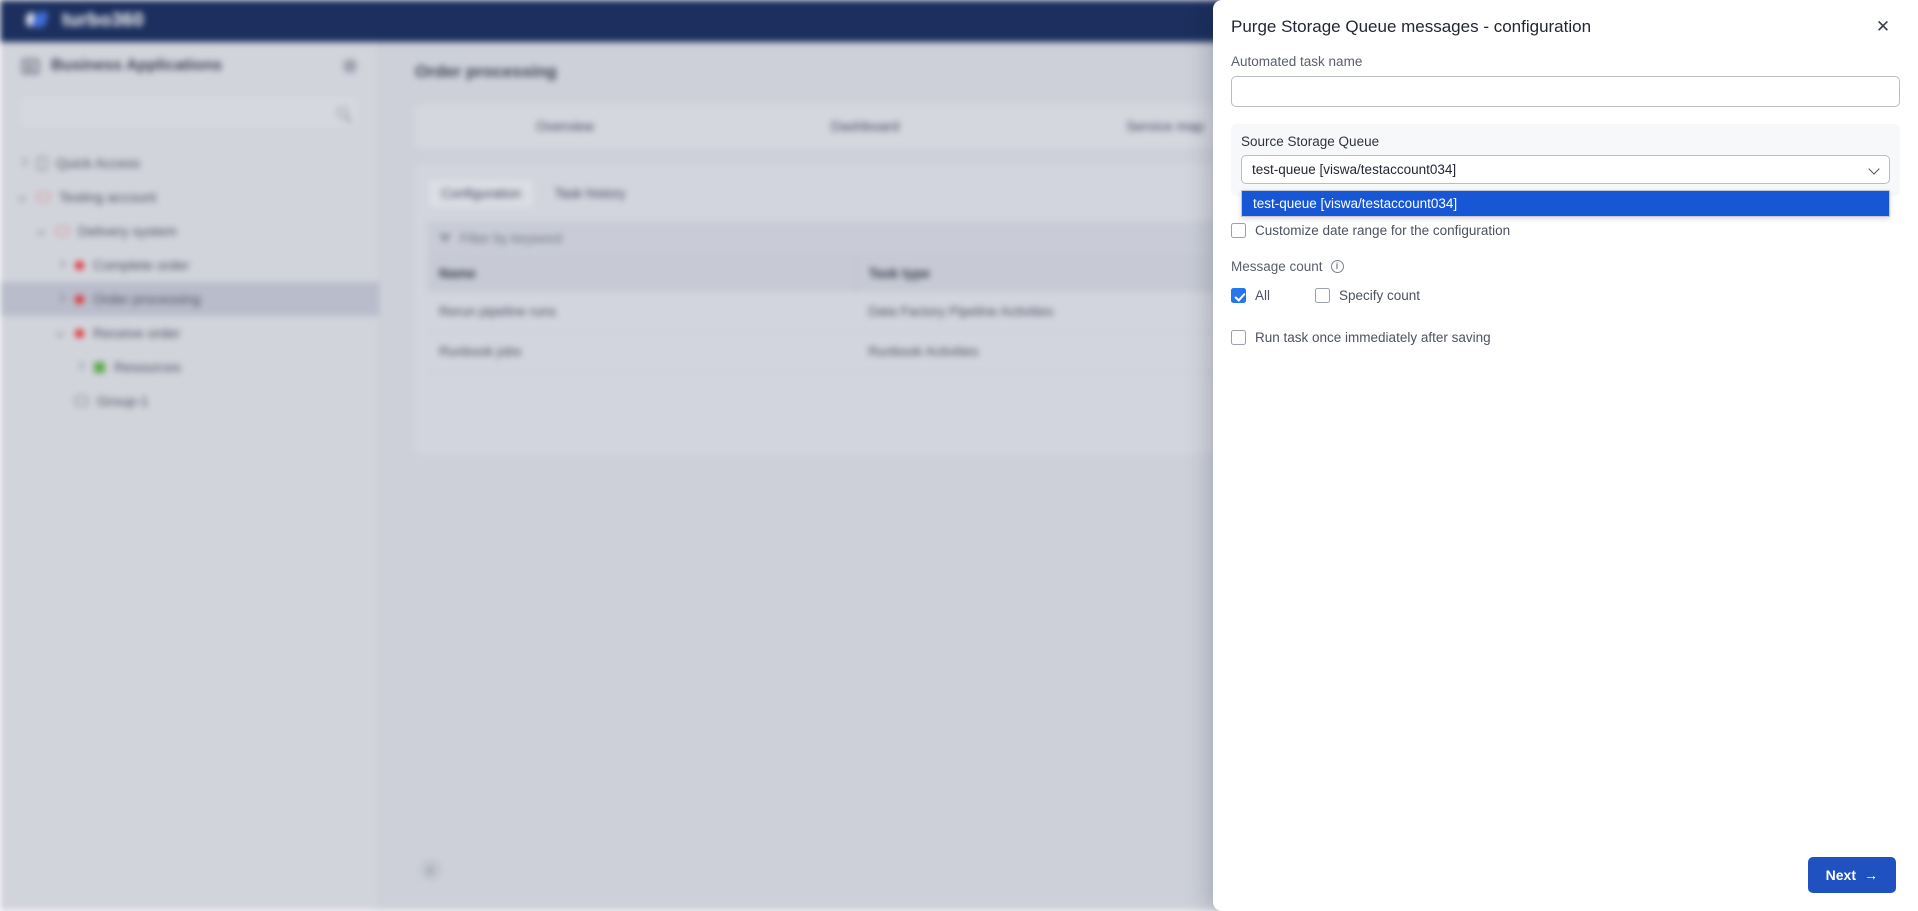 Image resolution: width=1918 pixels, height=911 pixels. I want to click on sidebar-item-group-1: Group-1, so click(189, 401).